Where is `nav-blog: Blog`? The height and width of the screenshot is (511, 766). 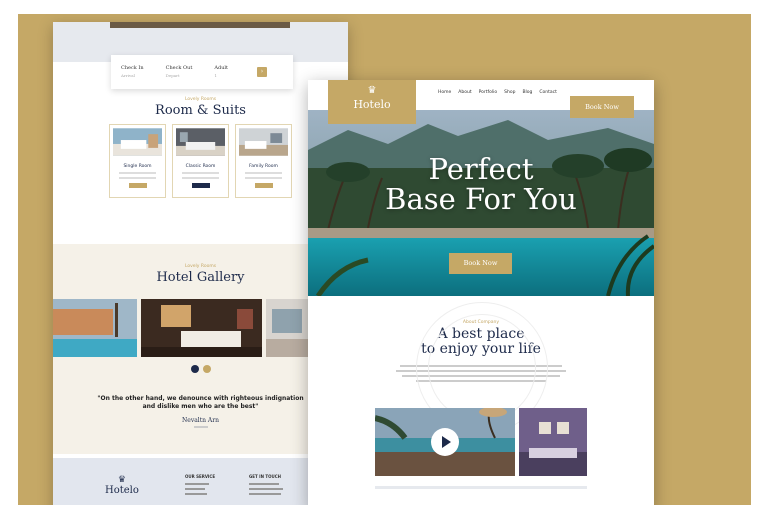
nav-blog: Blog is located at coordinates (527, 92).